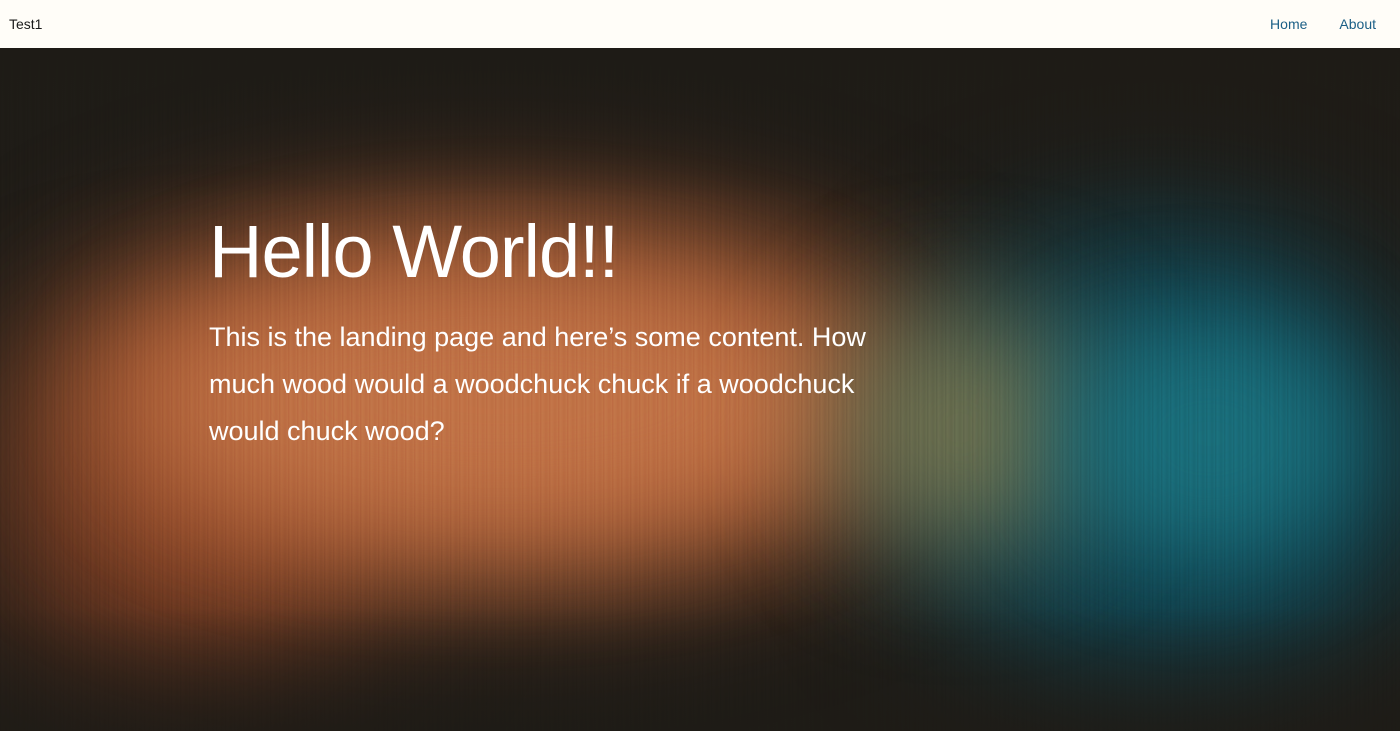  Describe the element at coordinates (1357, 24) in the screenshot. I see `nav-link-about: About` at that location.